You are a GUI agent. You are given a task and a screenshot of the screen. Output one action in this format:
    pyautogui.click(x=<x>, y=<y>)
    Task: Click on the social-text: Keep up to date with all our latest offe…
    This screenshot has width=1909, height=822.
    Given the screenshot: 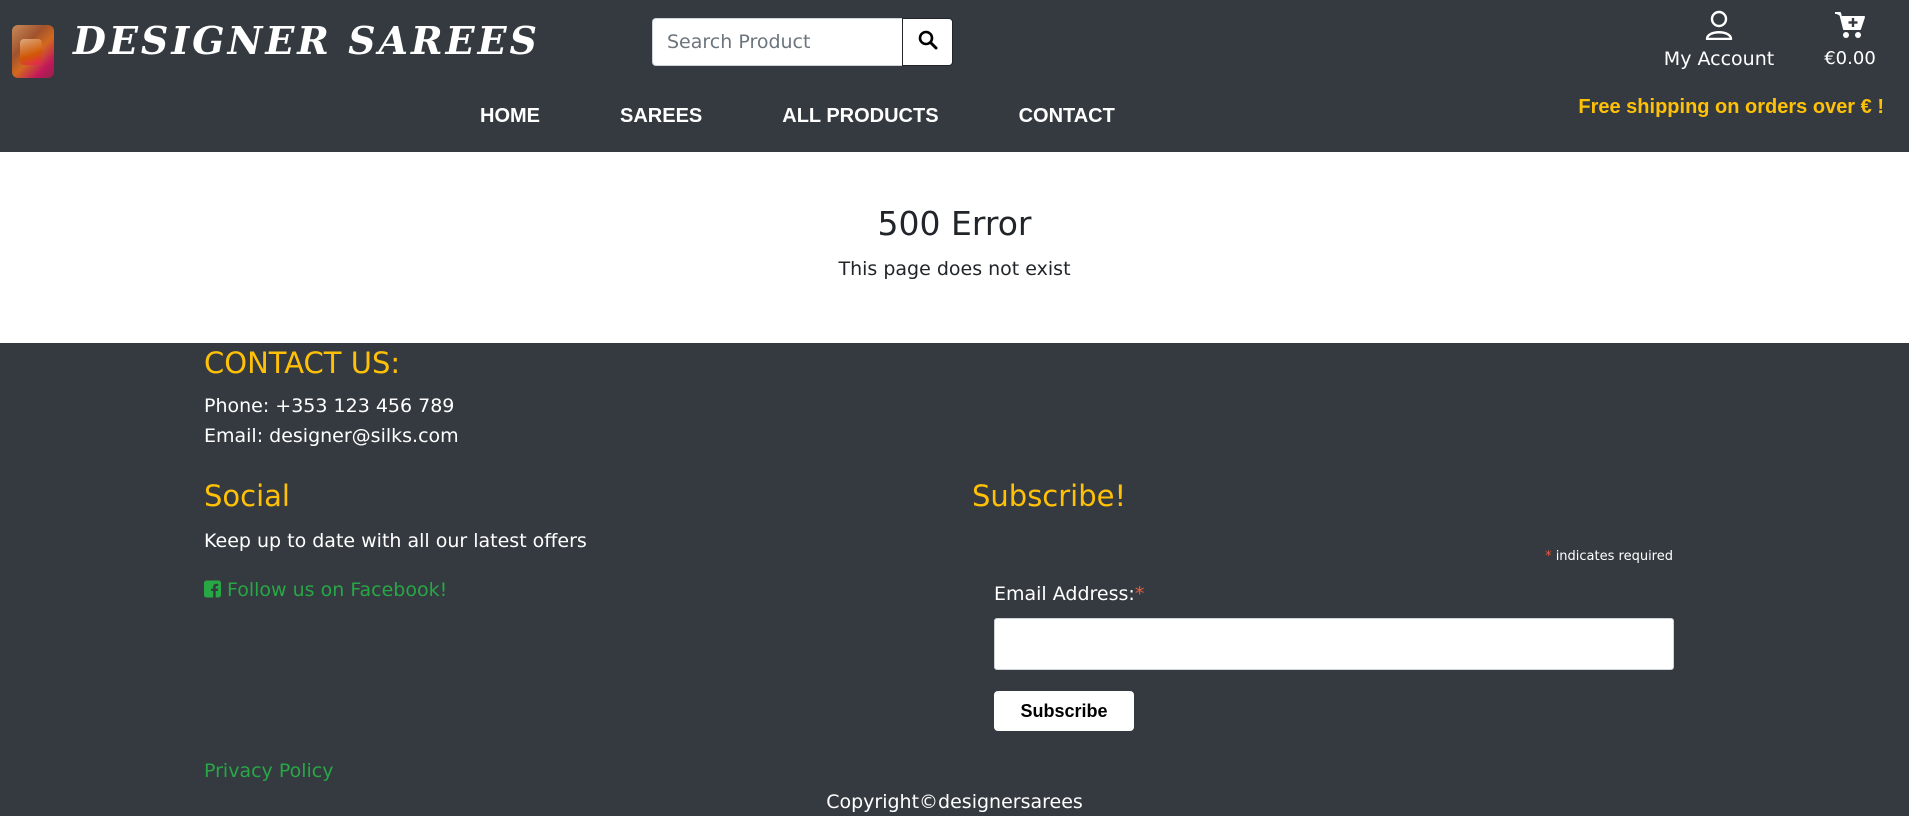 What is the action you would take?
    pyautogui.click(x=395, y=541)
    